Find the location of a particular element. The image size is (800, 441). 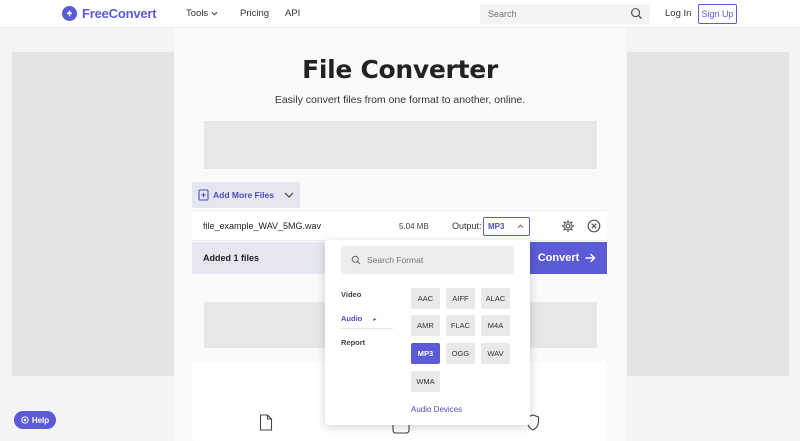

format-option-aac: AAC is located at coordinates (425, 298).